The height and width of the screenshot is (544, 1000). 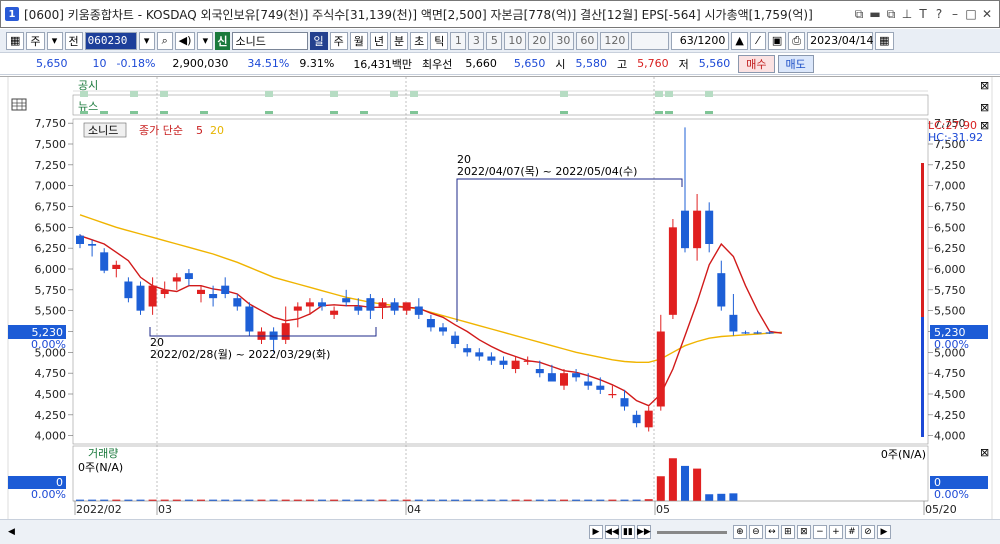 What do you see at coordinates (11, 532) in the screenshot?
I see `scroll-left-icon: ◀` at bounding box center [11, 532].